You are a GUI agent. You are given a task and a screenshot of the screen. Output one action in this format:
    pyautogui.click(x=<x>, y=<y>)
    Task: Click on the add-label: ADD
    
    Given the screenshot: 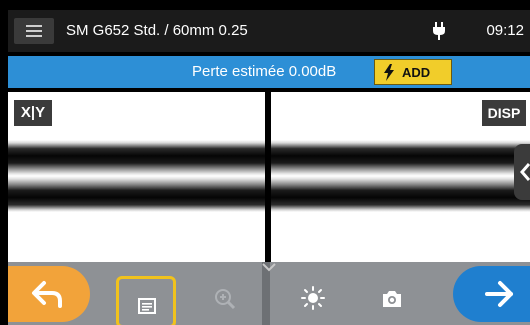 What is the action you would take?
    pyautogui.click(x=416, y=72)
    